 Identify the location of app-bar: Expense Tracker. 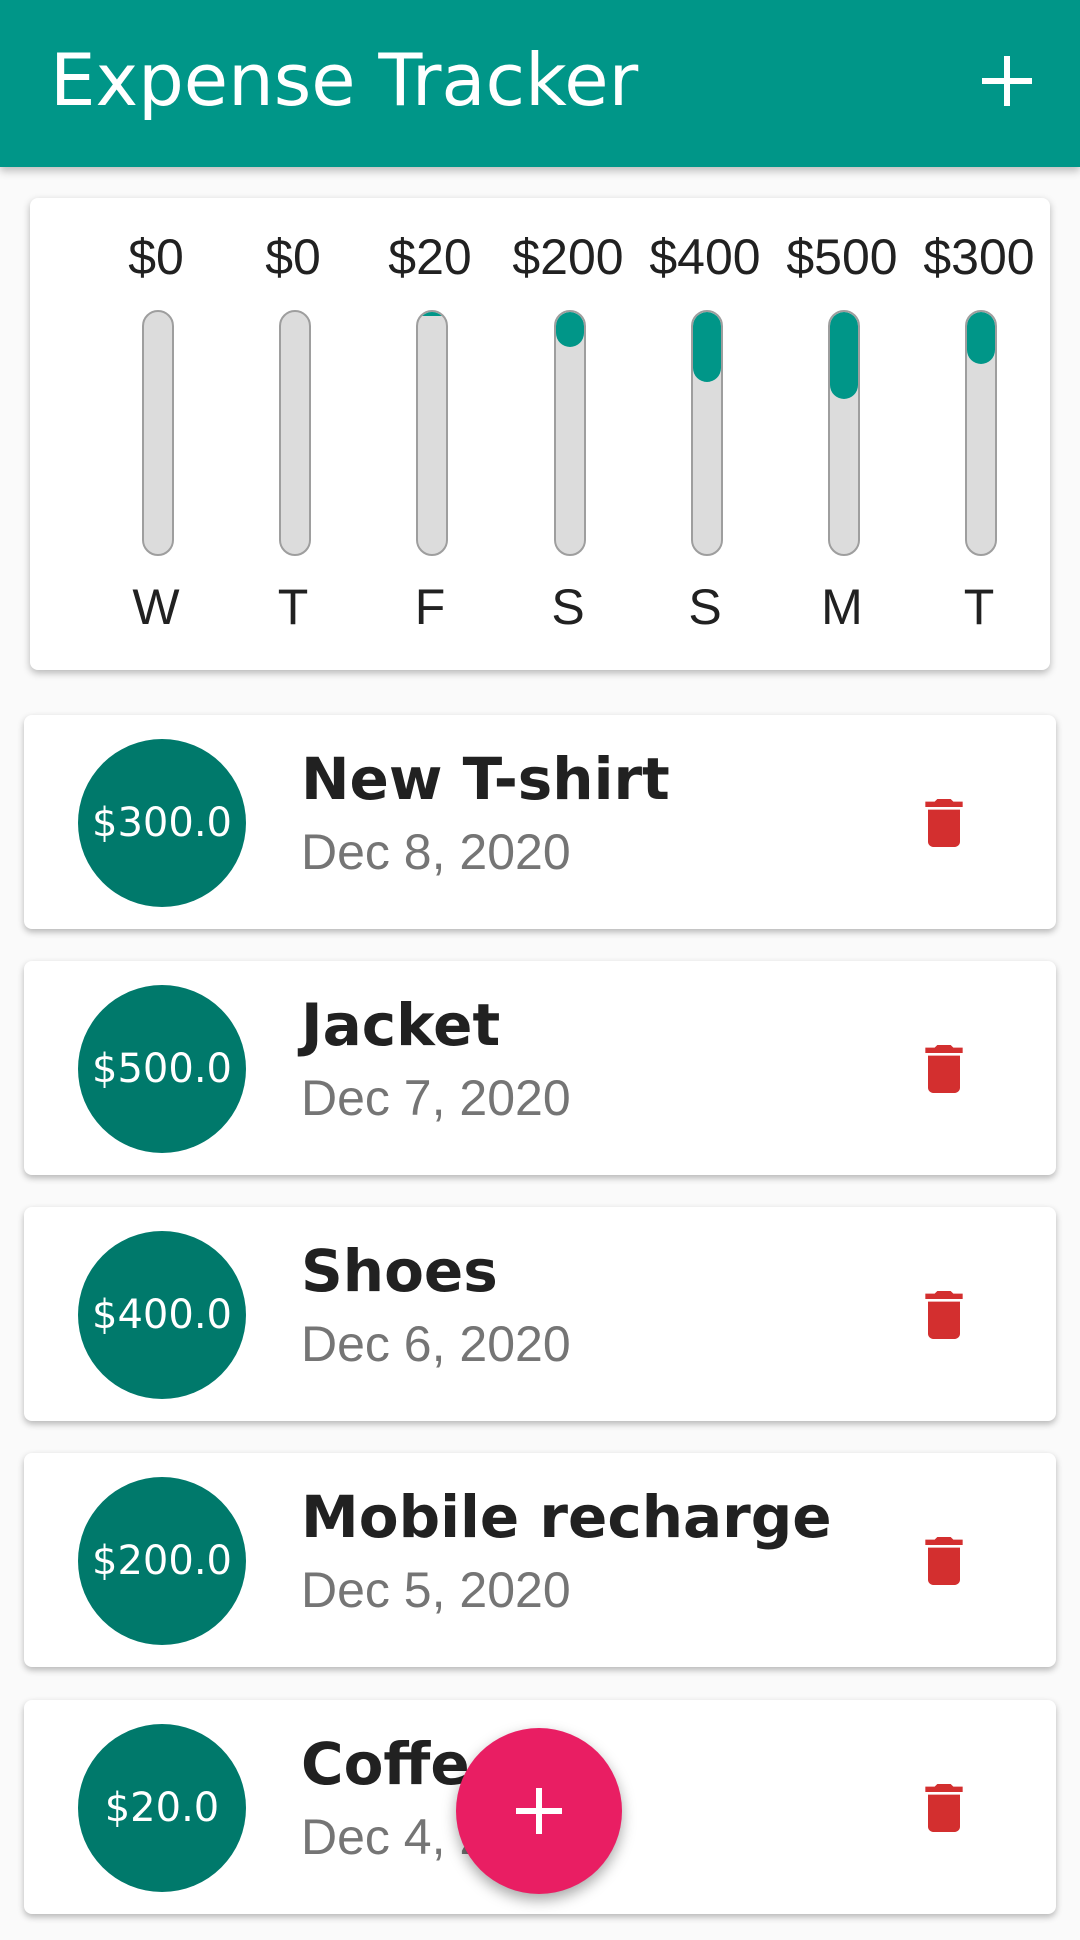
(540, 83).